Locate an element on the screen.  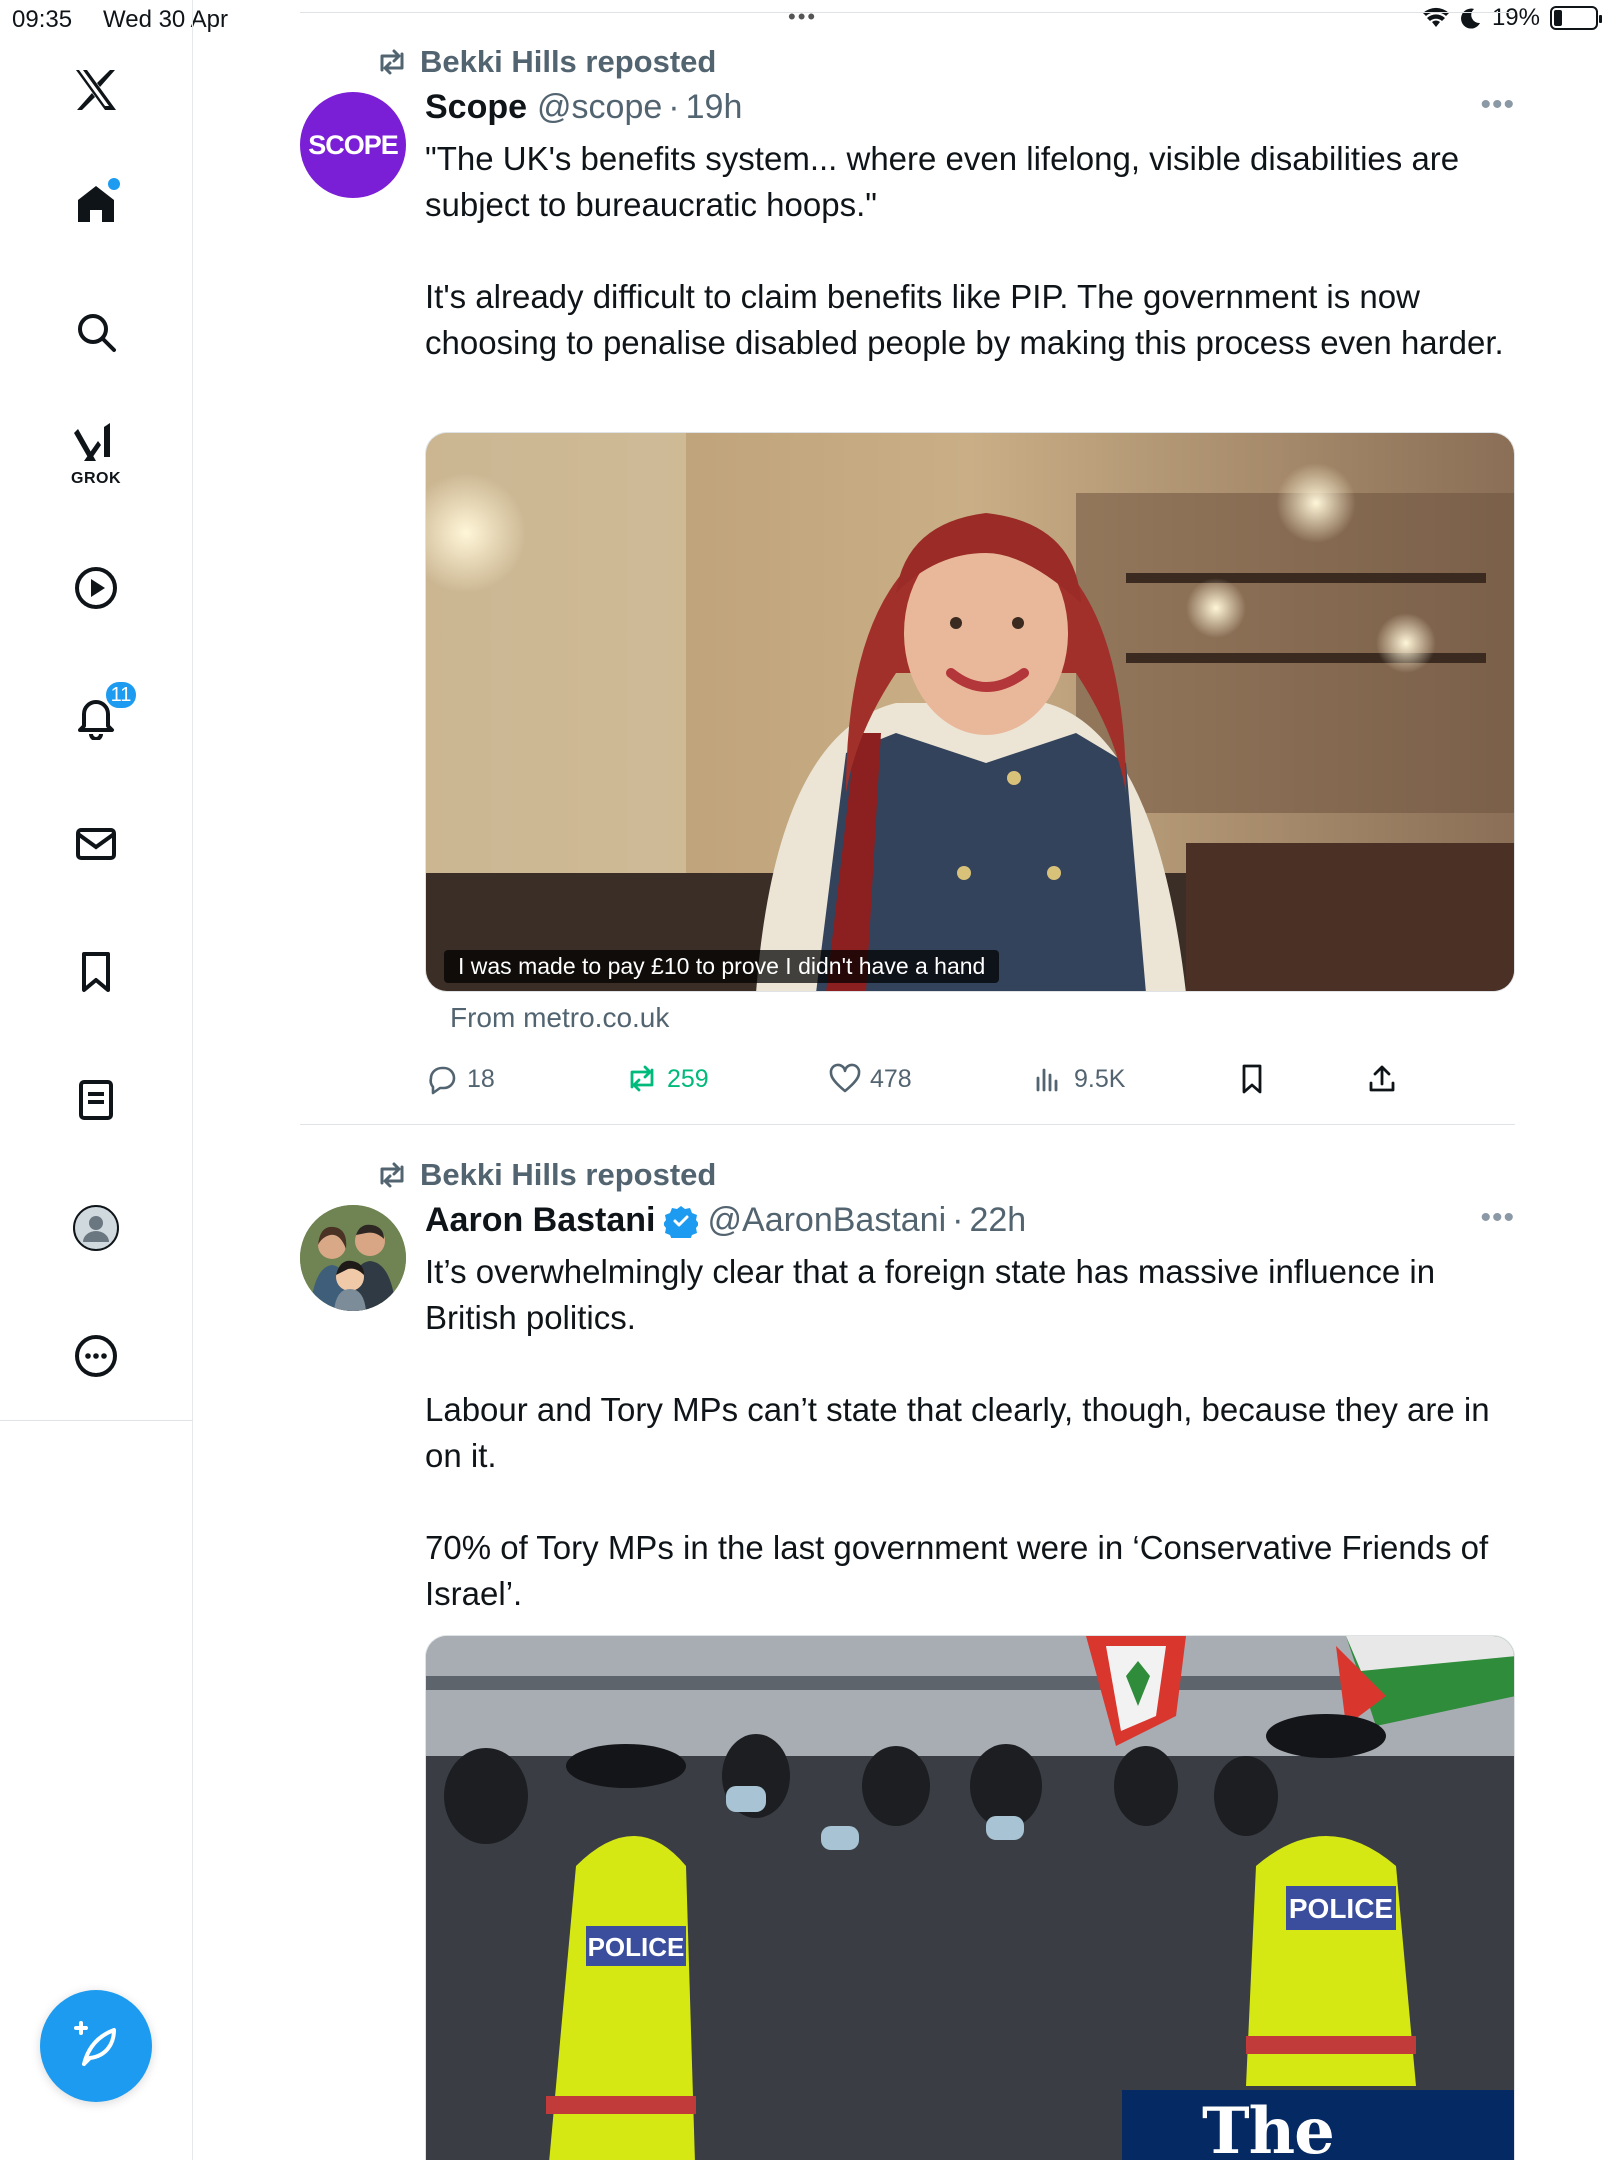
like-button: 478 is located at coordinates (870, 1079).